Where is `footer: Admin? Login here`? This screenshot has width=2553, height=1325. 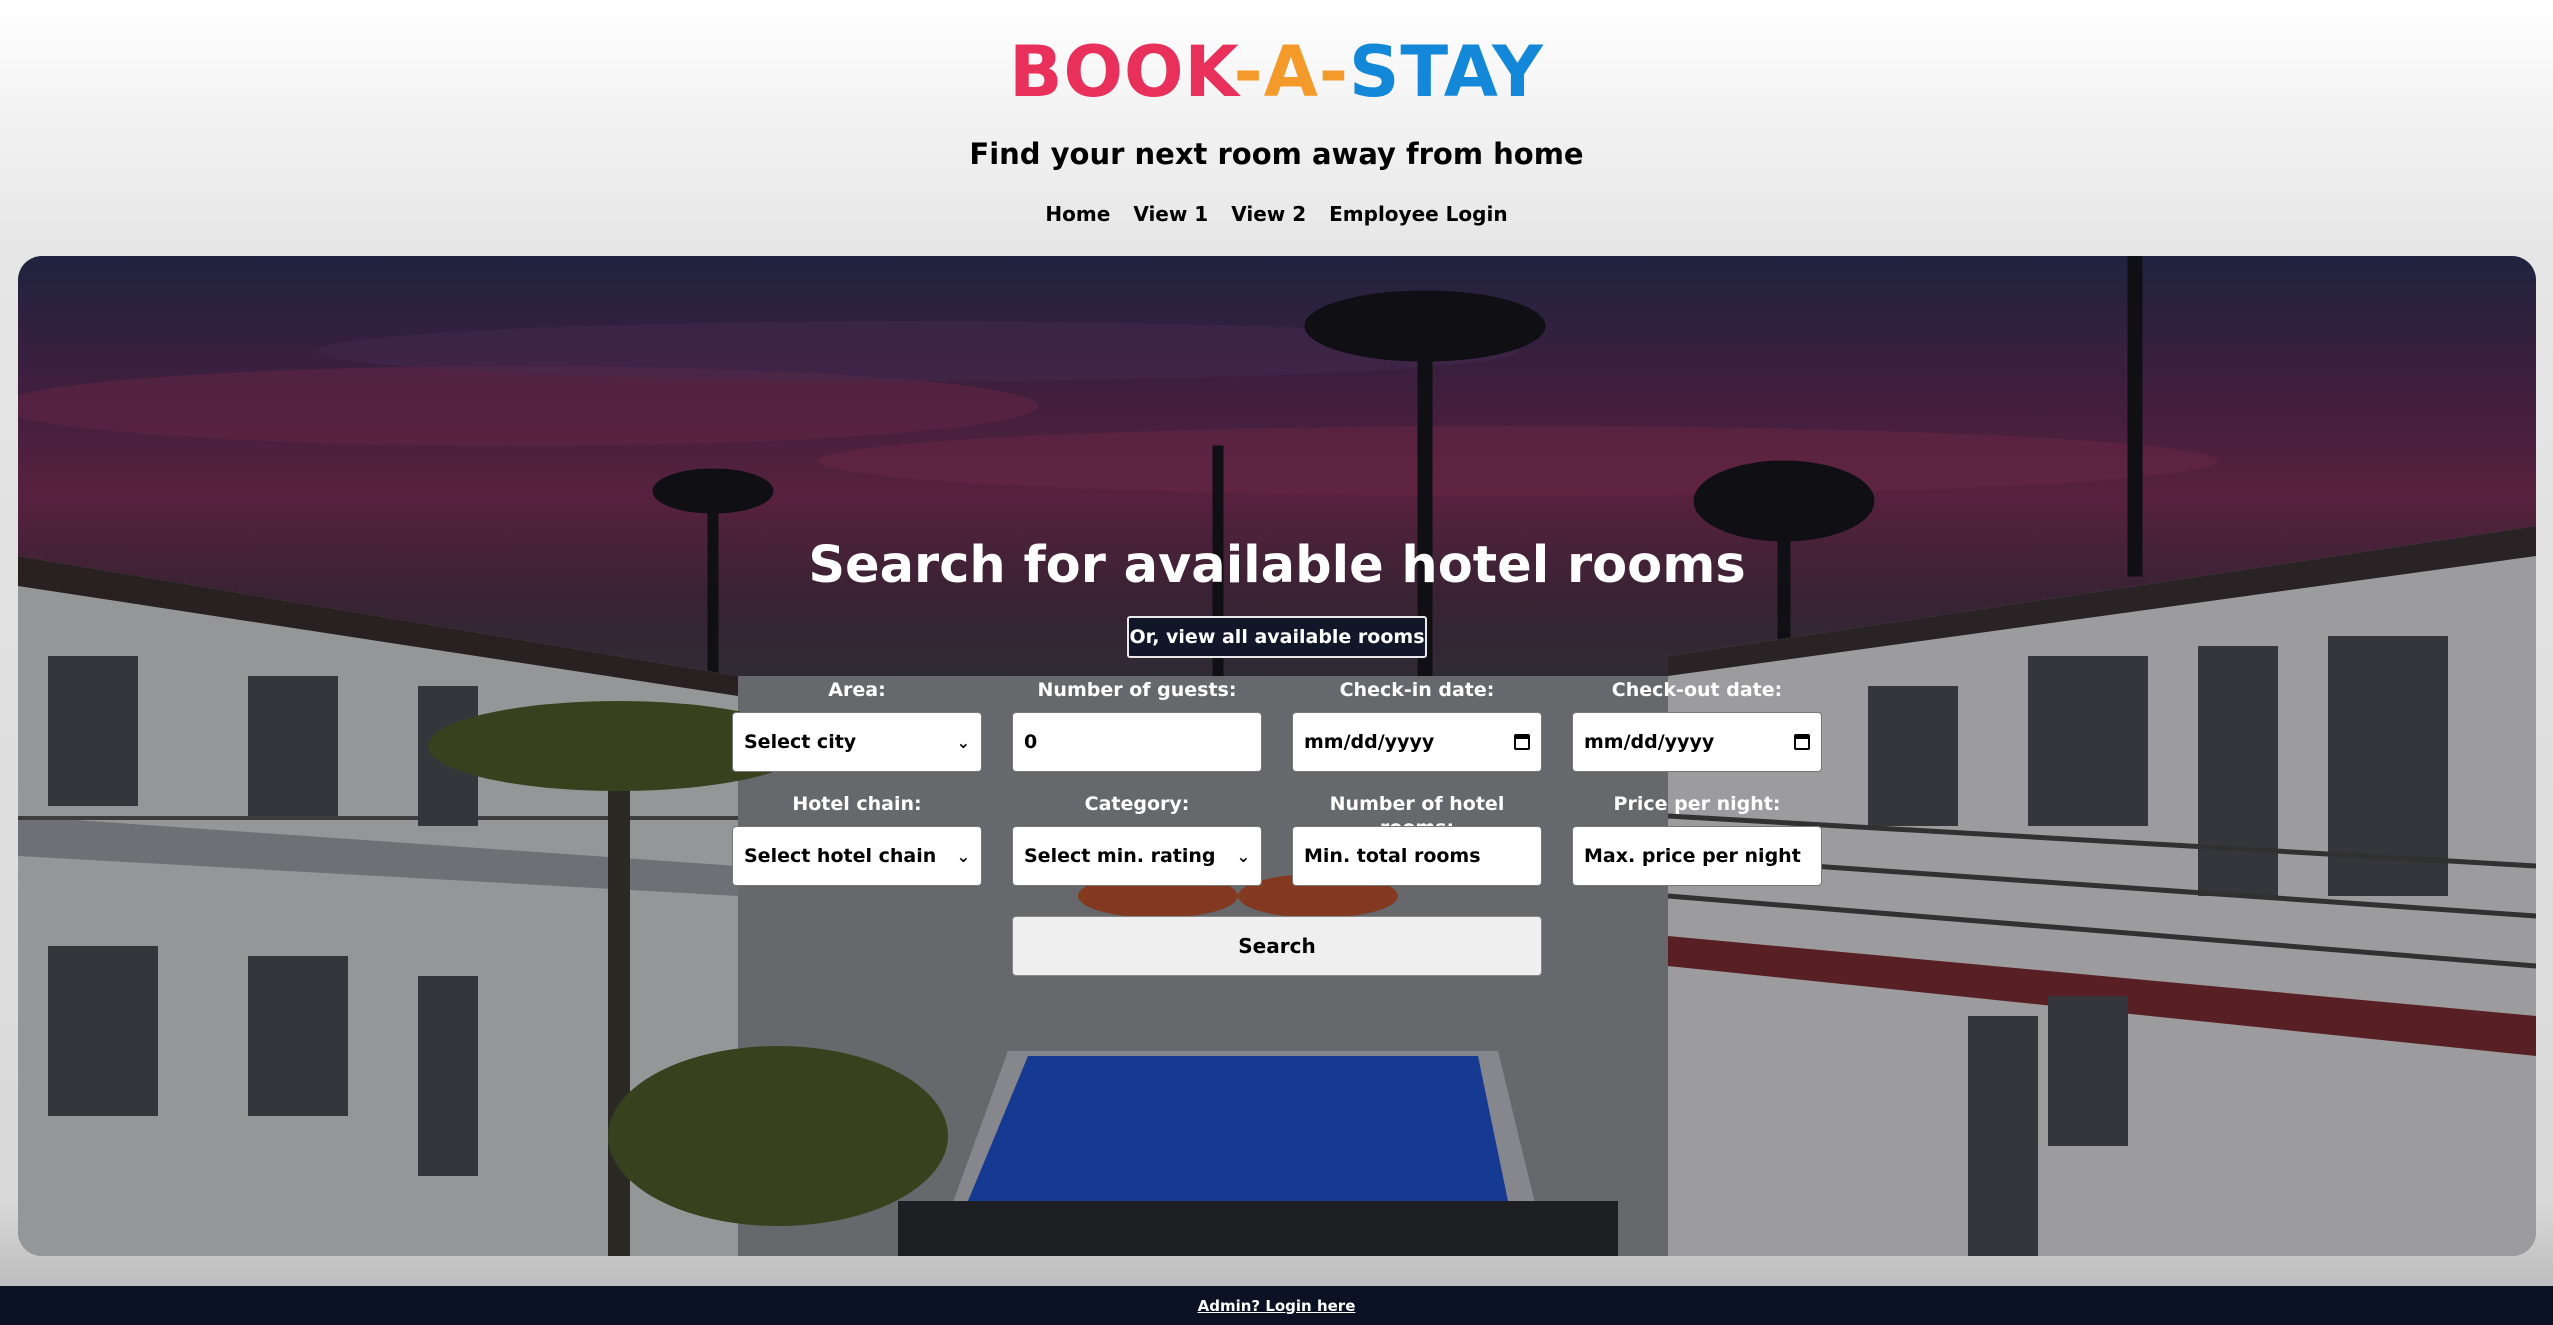
footer: Admin? Login here is located at coordinates (1276, 1305).